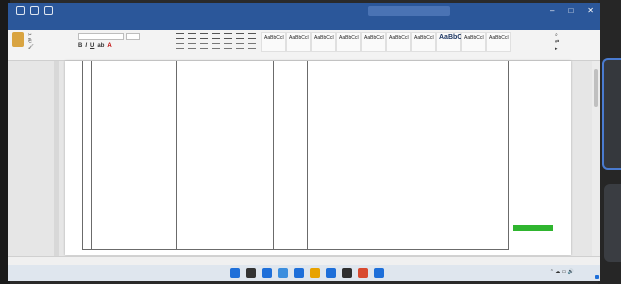  Describe the element at coordinates (498, 42) in the screenshot. I see `style-emphasis: AaBbCcI` at that location.